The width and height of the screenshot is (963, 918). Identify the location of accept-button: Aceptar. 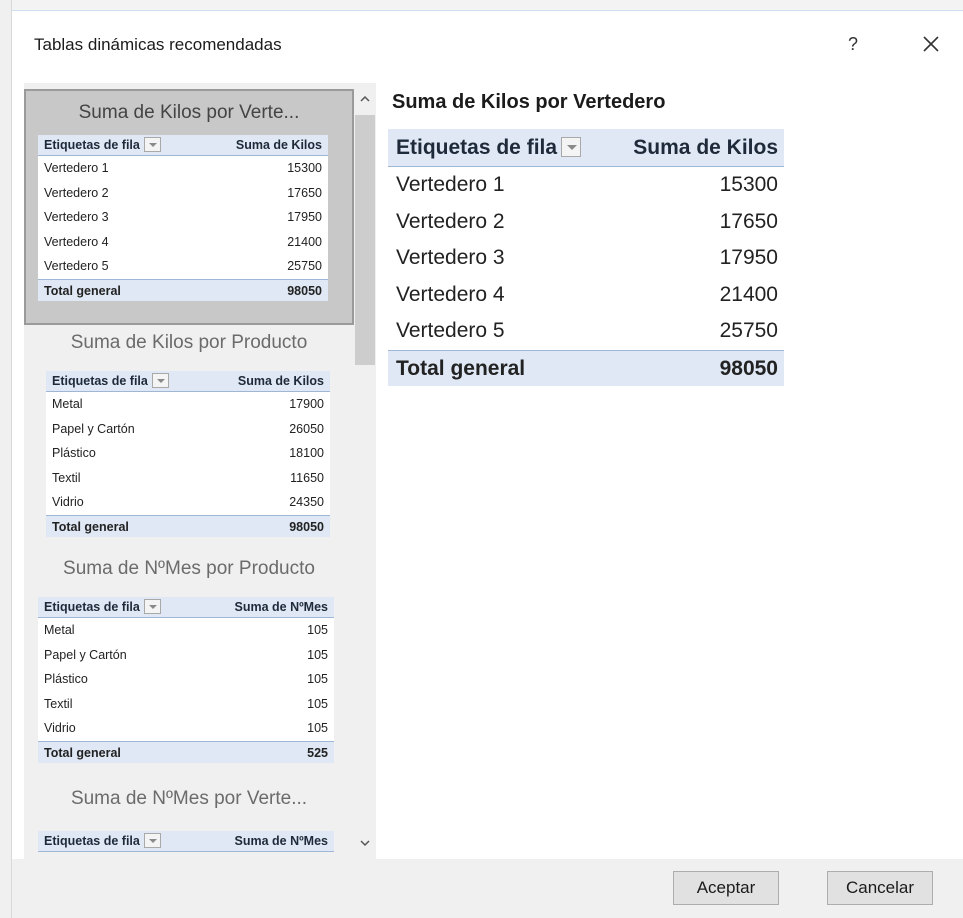
(726, 888).